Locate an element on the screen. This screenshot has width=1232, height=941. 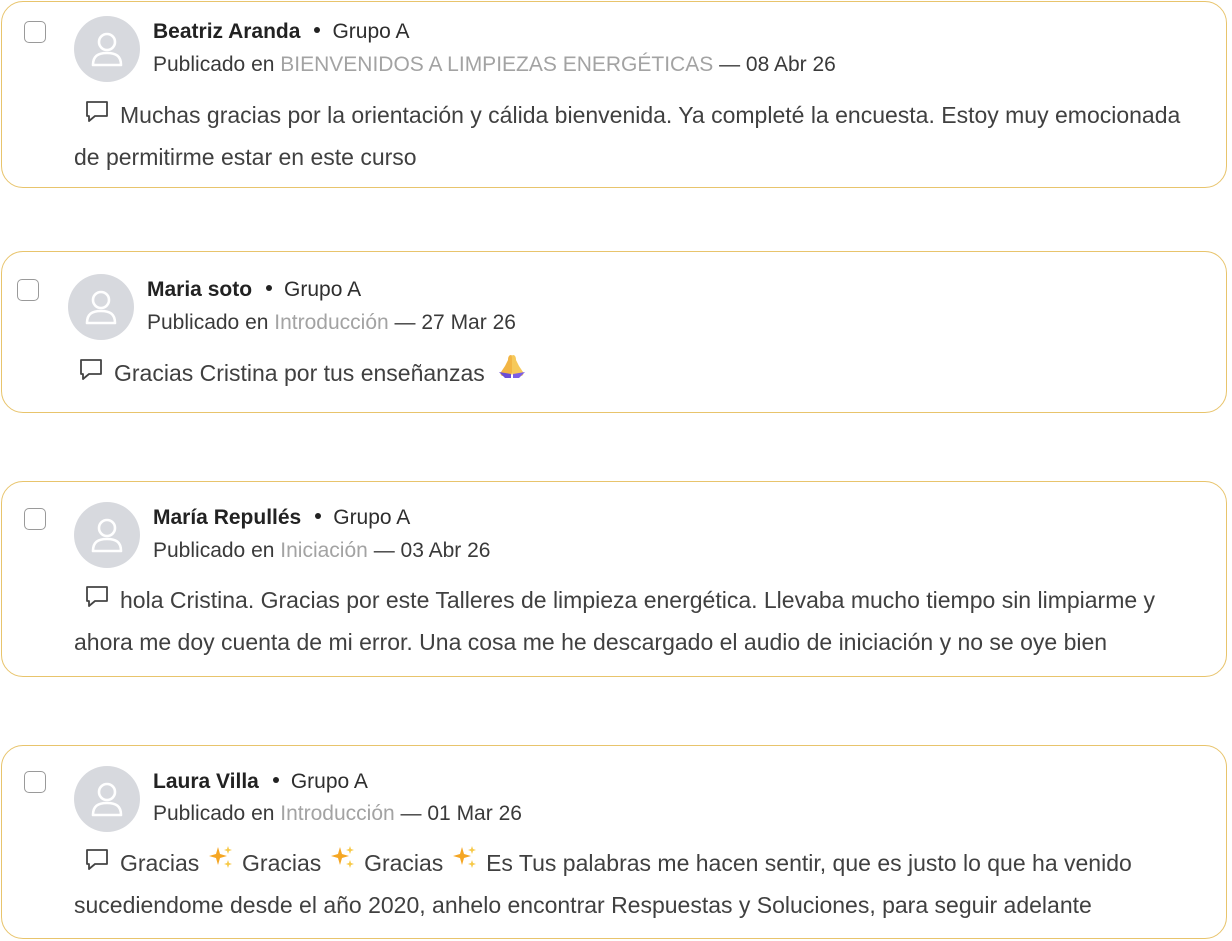
comment-header: María Repullés Grupo A is located at coordinates (281, 518).